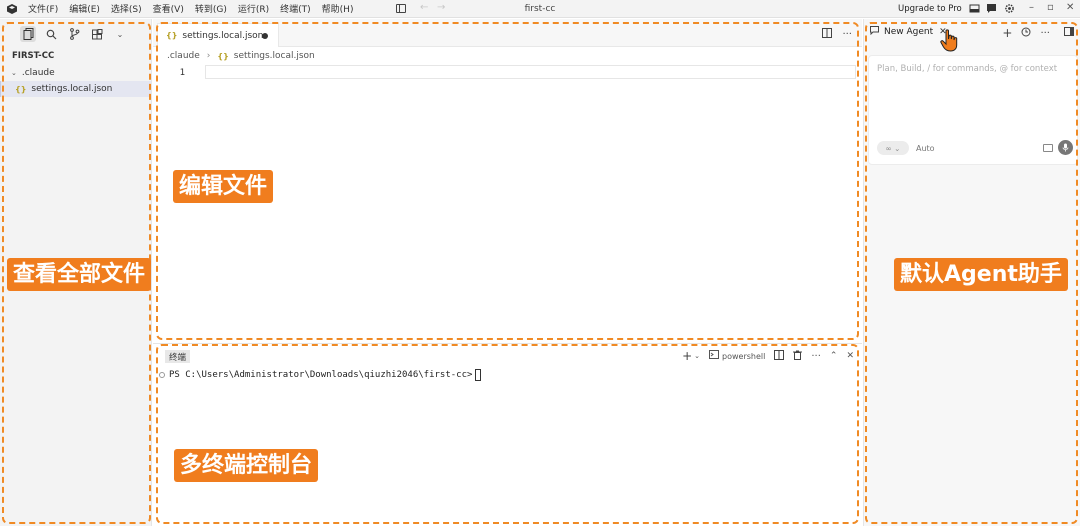  Describe the element at coordinates (1033, 33) in the screenshot. I see `agent-toolbar: + ···` at that location.